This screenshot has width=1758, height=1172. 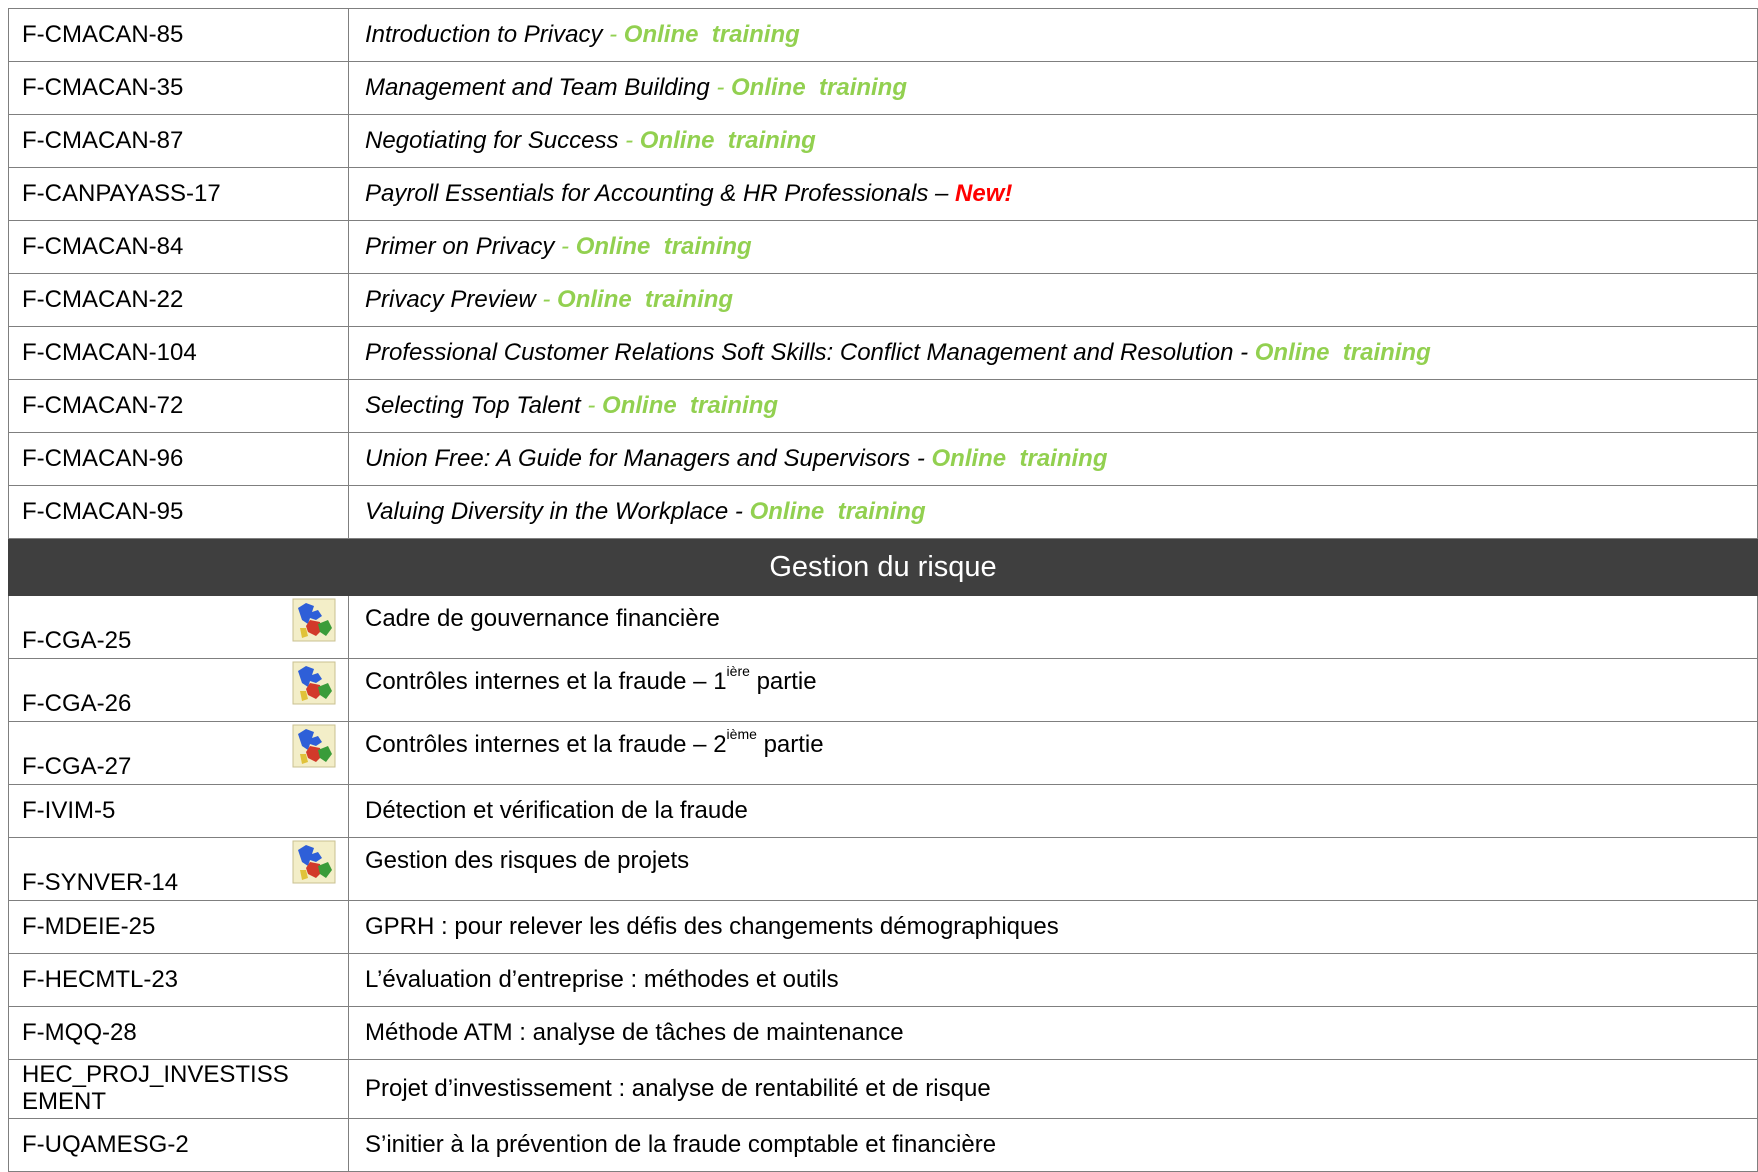 What do you see at coordinates (178, 1145) in the screenshot?
I see `course-code: F-UQAMESG-2` at bounding box center [178, 1145].